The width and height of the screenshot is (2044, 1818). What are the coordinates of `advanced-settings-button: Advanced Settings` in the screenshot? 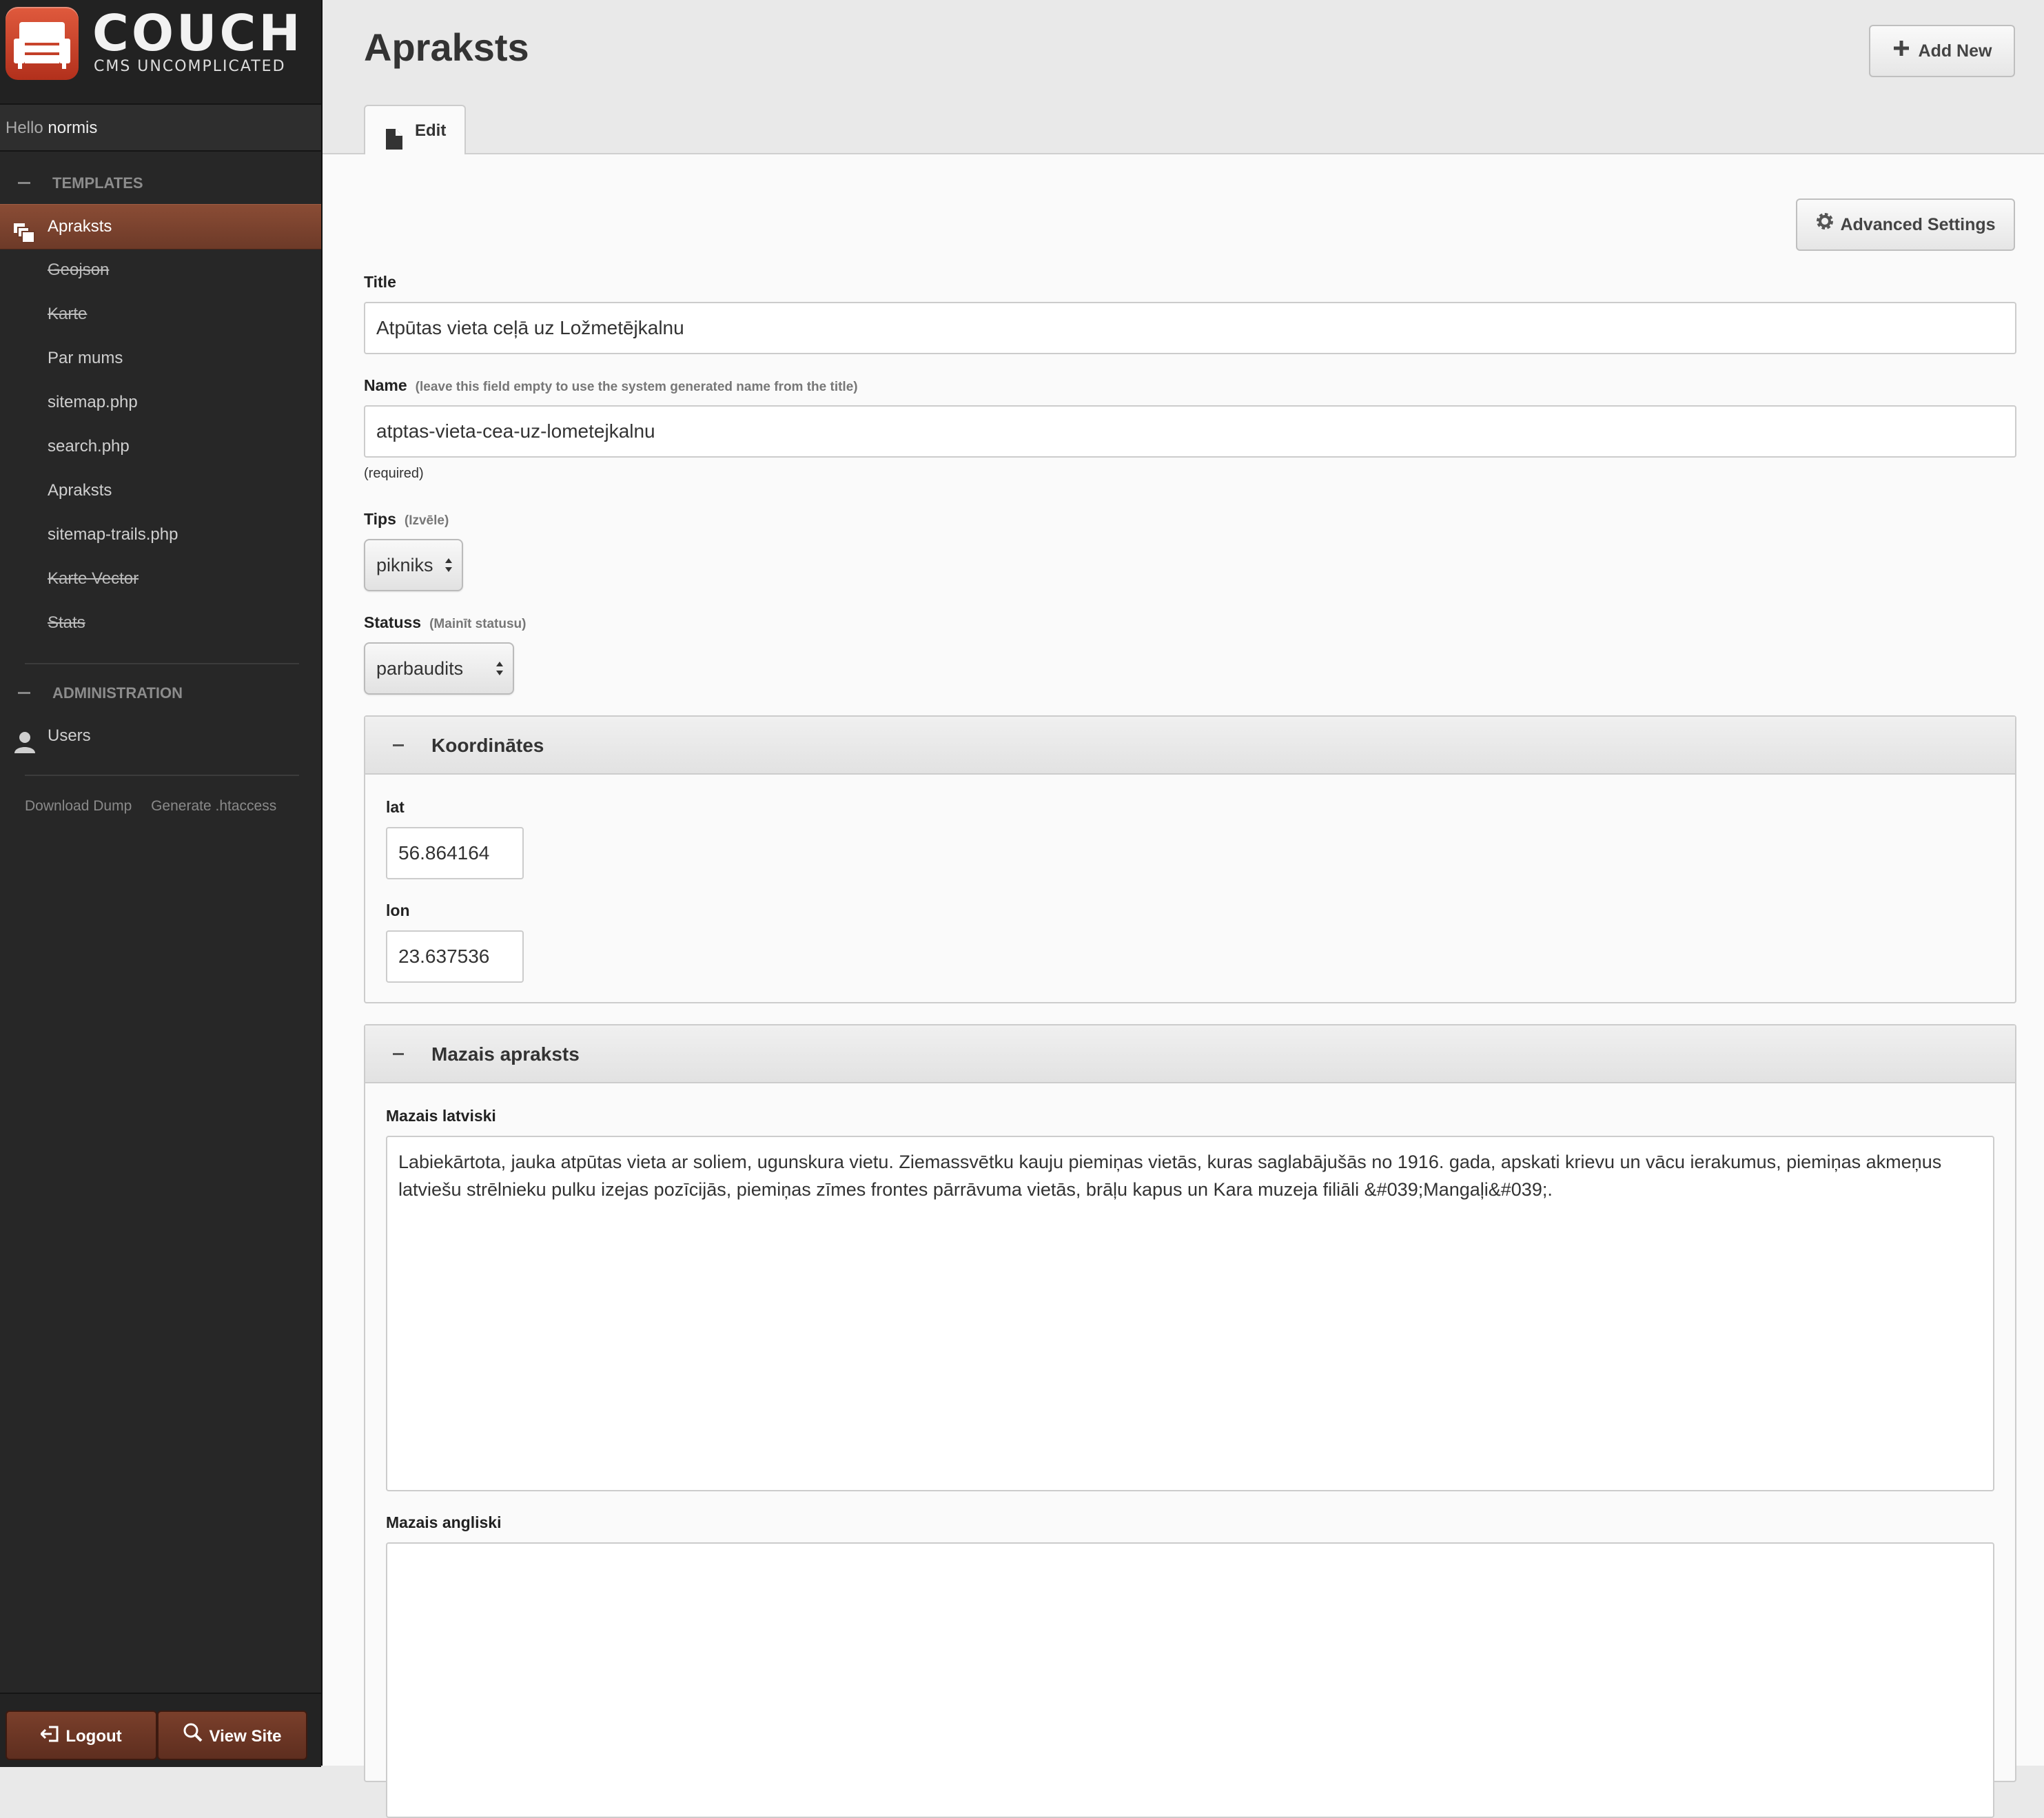 It's located at (1905, 224).